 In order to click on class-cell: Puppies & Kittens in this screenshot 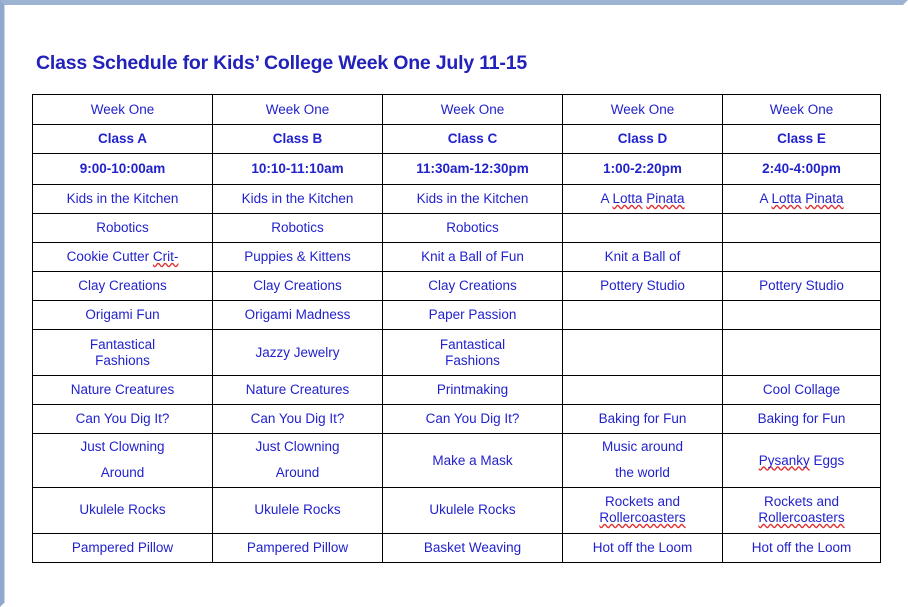, I will do `click(297, 257)`.